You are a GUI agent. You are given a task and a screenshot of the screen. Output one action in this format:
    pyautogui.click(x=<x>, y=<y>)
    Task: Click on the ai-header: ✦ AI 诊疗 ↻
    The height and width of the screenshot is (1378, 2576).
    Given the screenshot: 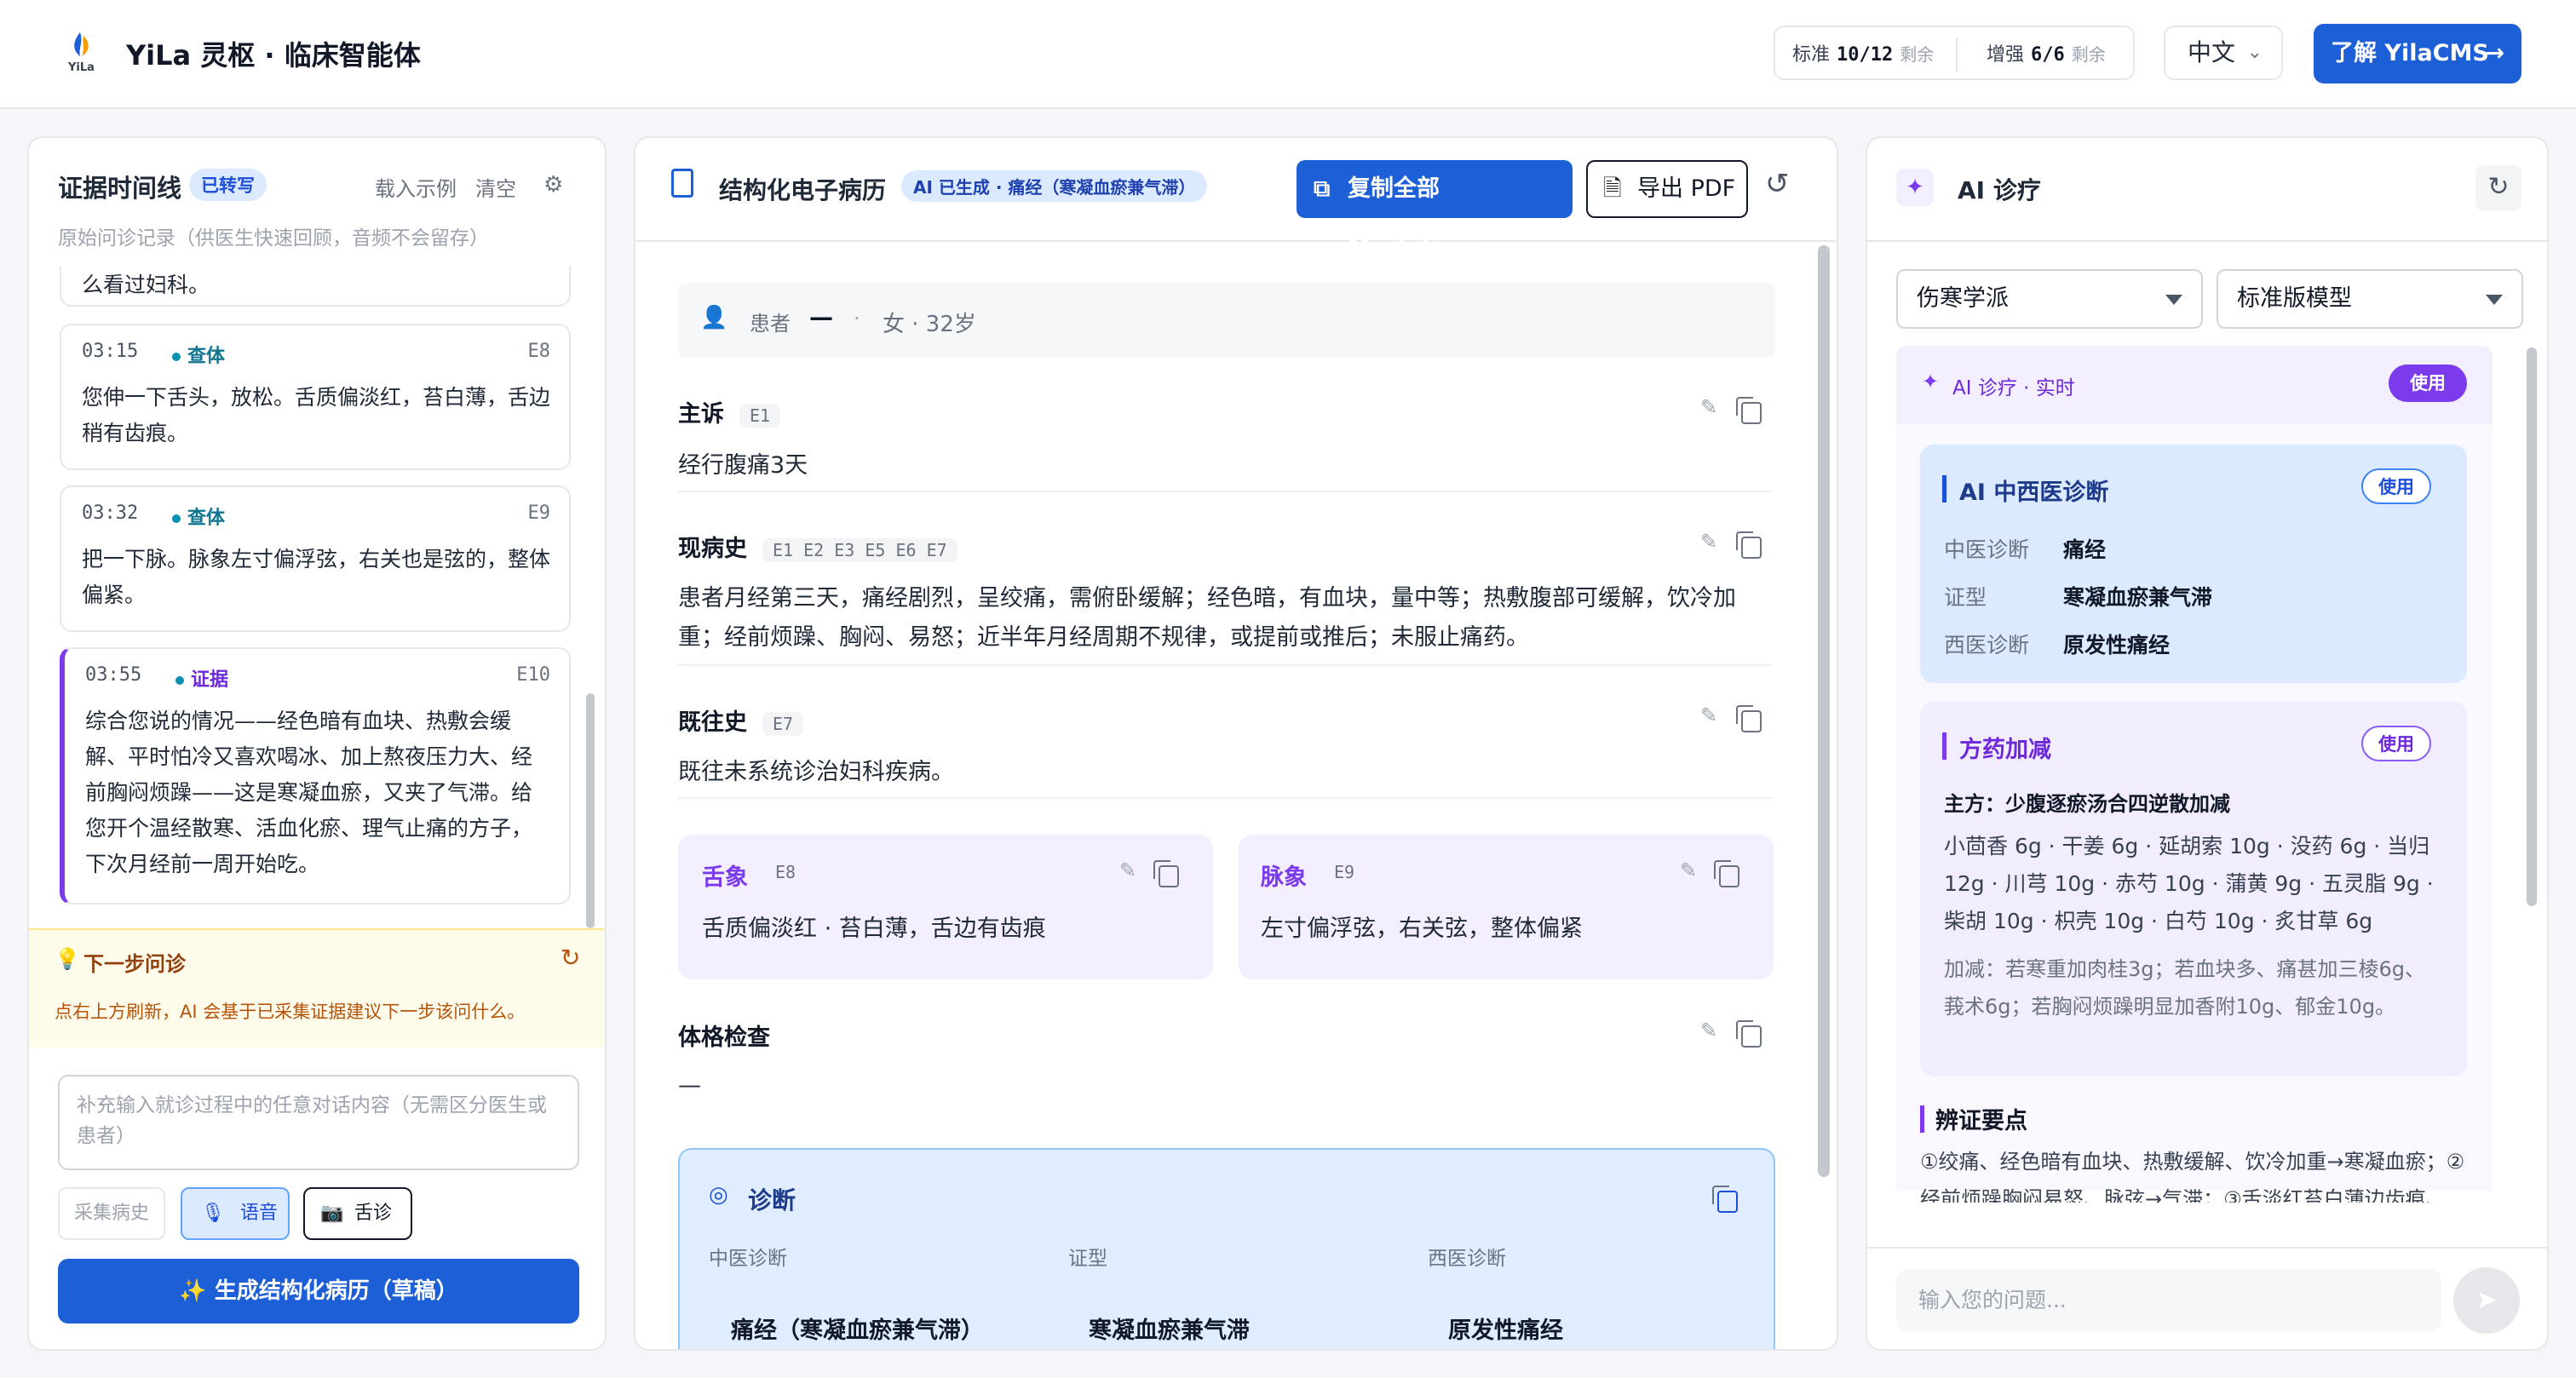 What is the action you would take?
    pyautogui.click(x=2207, y=190)
    